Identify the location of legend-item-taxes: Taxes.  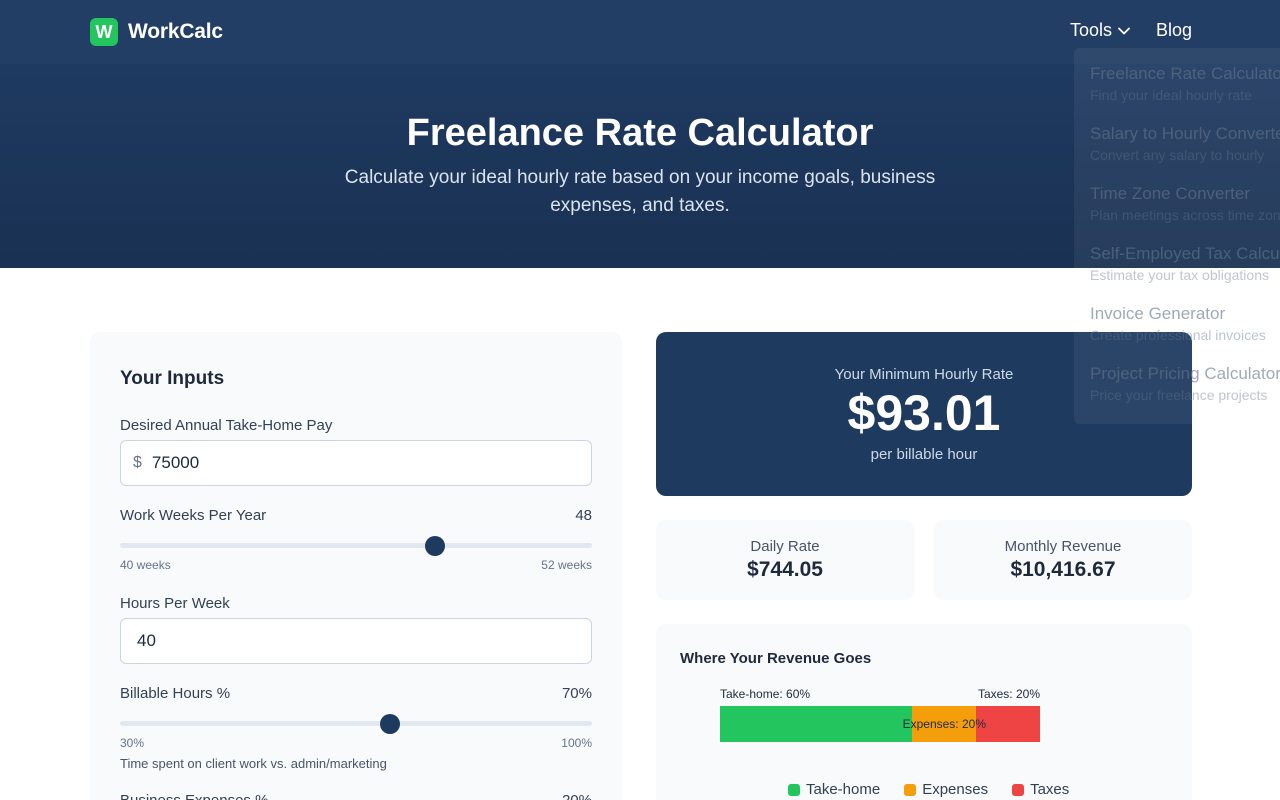
(1040, 789).